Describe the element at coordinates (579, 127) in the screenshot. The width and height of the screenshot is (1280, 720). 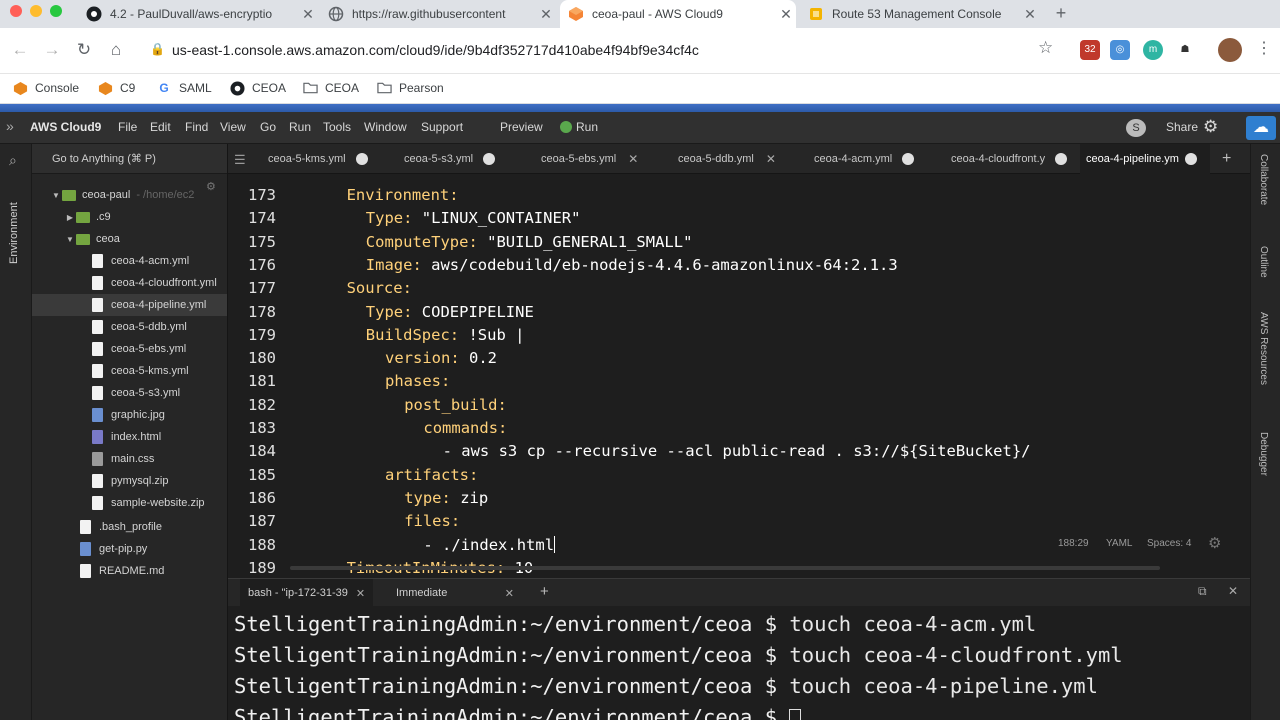
I see `run-button: Run` at that location.